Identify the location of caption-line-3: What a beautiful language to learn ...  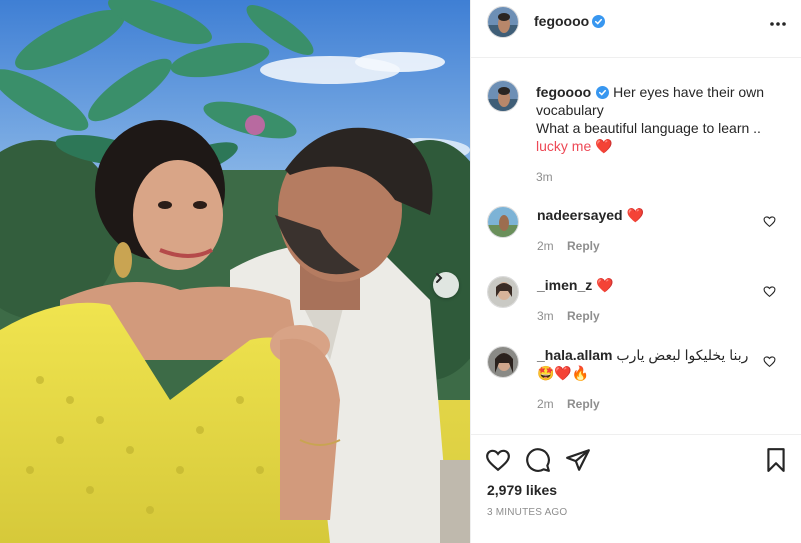
(648, 128).